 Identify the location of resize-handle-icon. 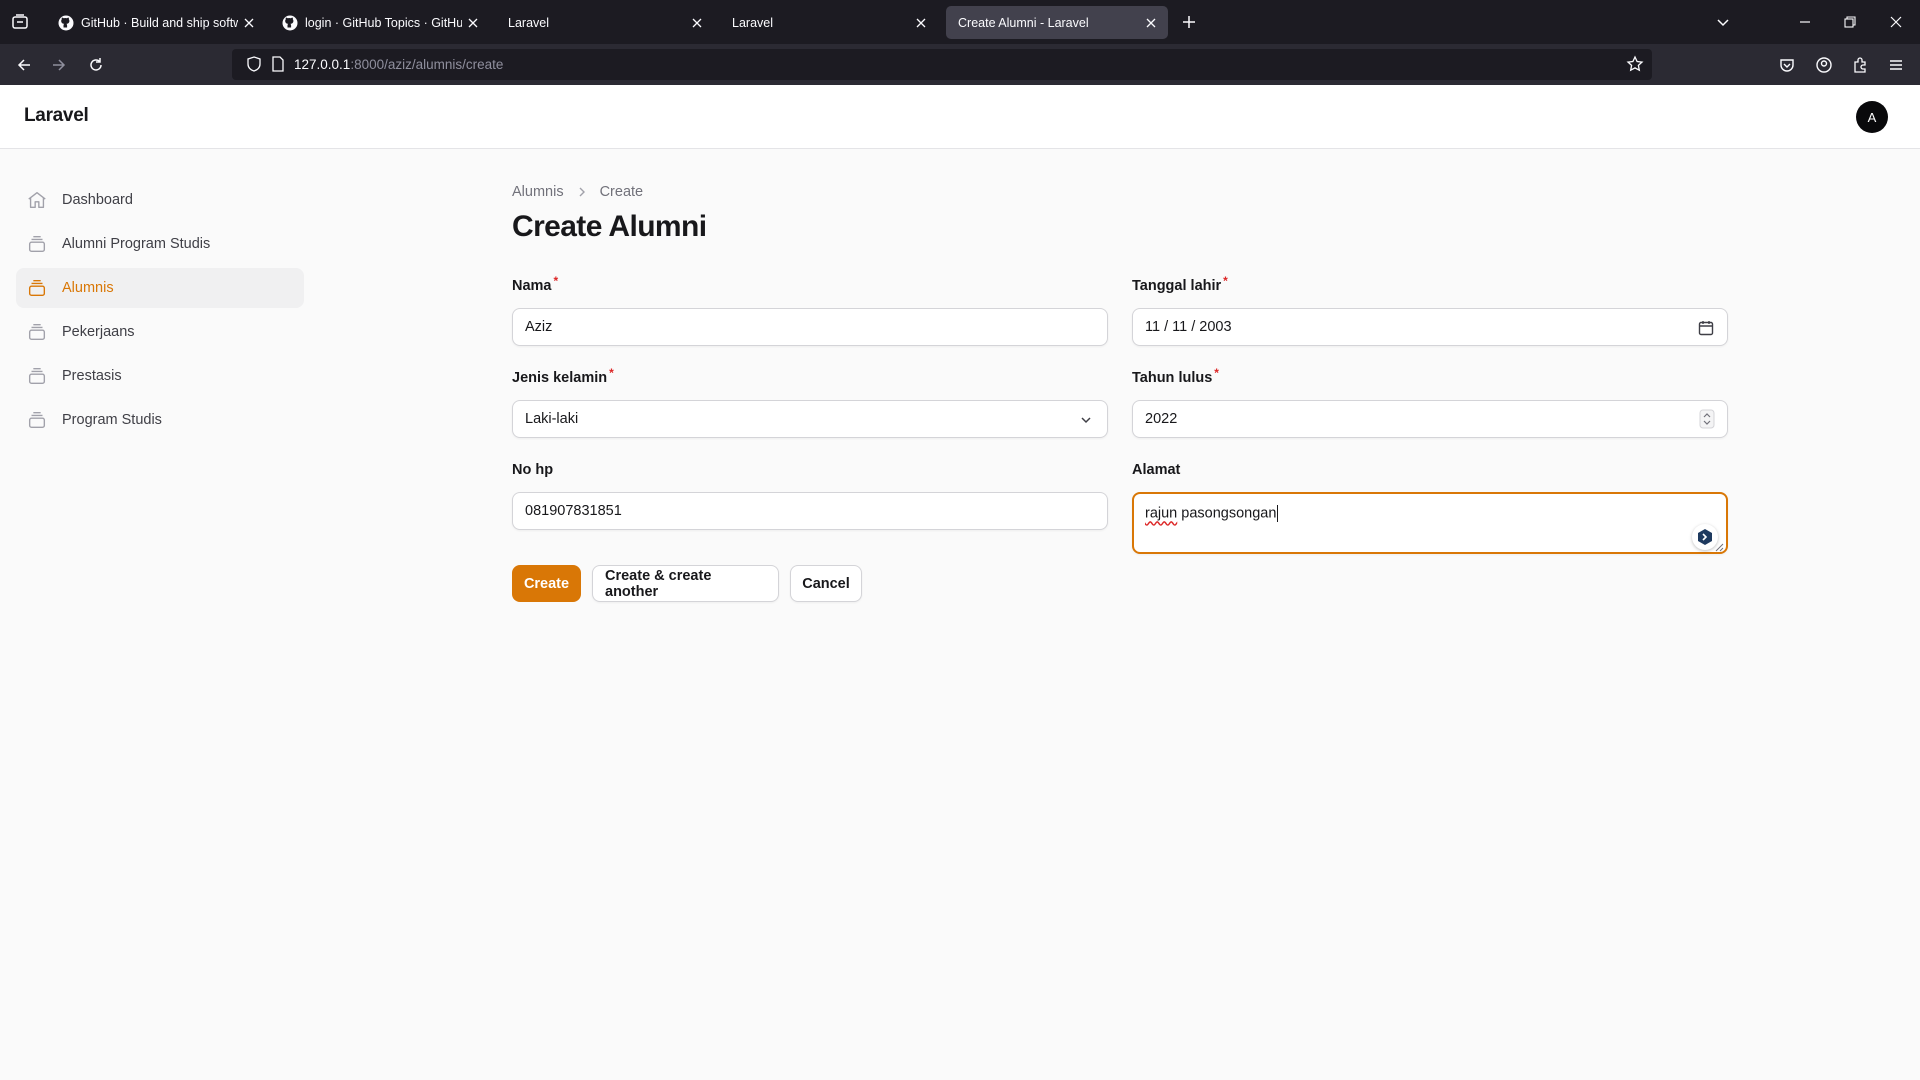
(1719, 546).